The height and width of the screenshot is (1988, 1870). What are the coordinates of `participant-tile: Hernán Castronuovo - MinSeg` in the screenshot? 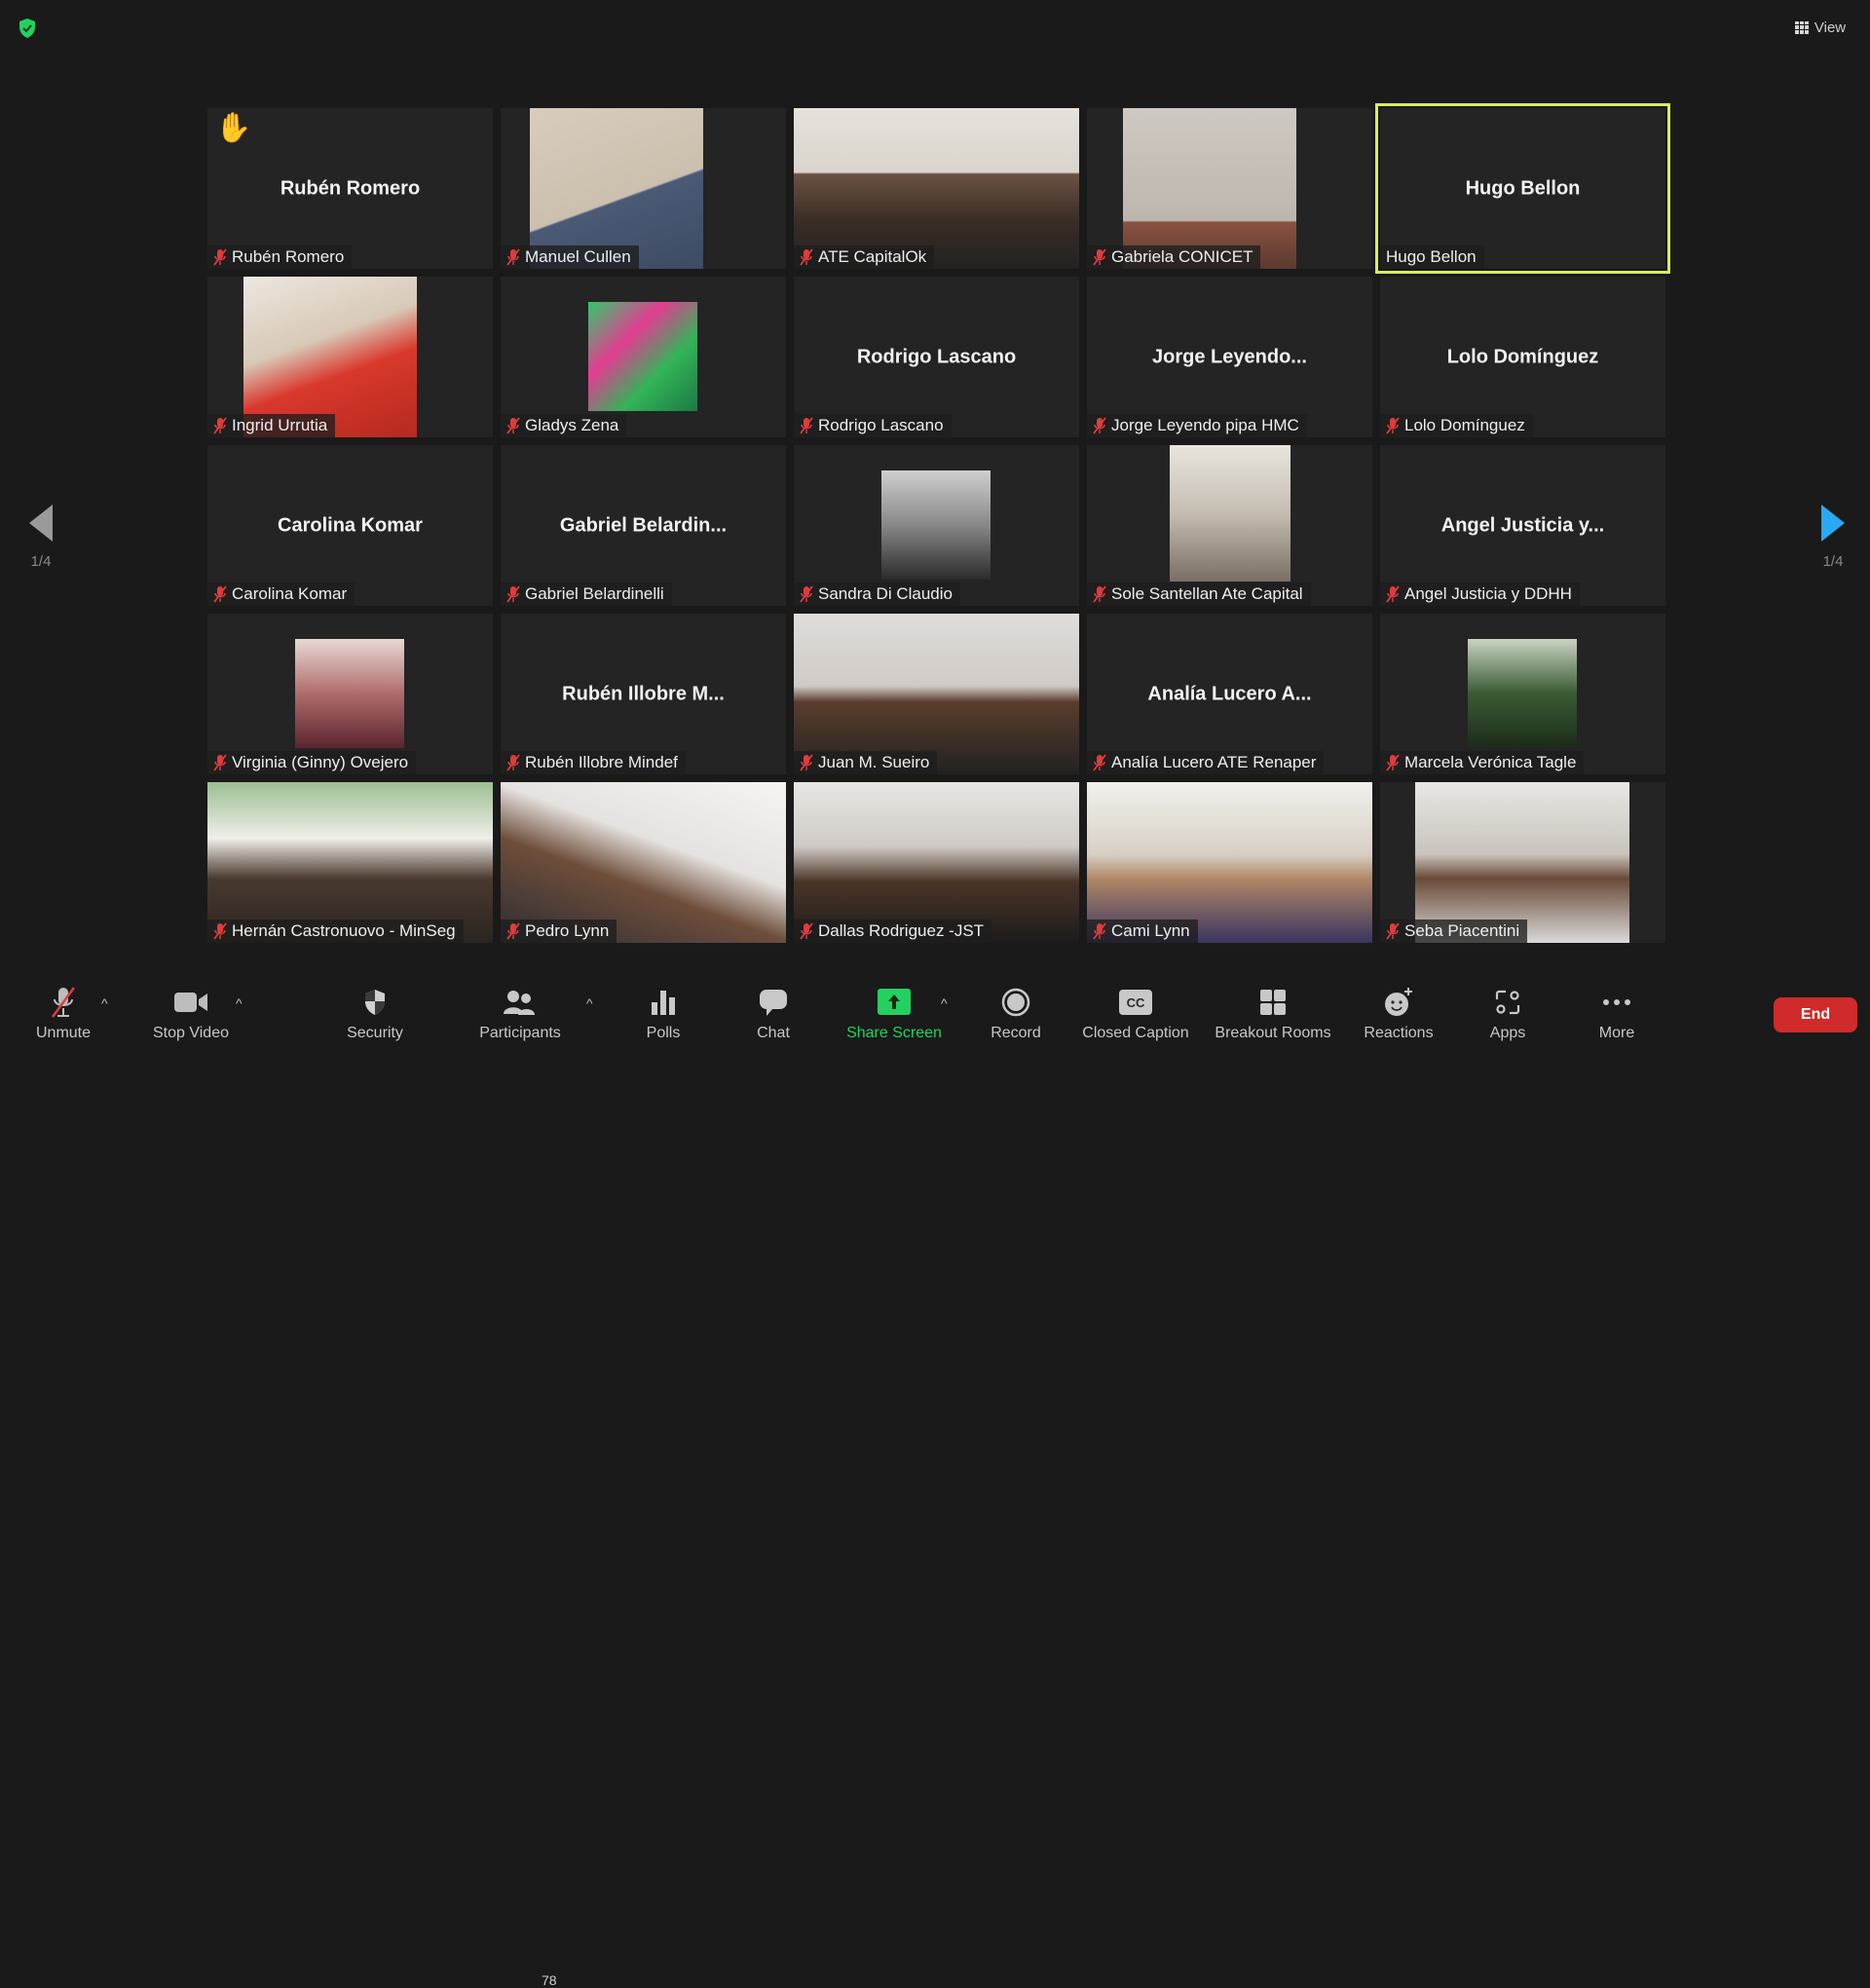 It's located at (350, 862).